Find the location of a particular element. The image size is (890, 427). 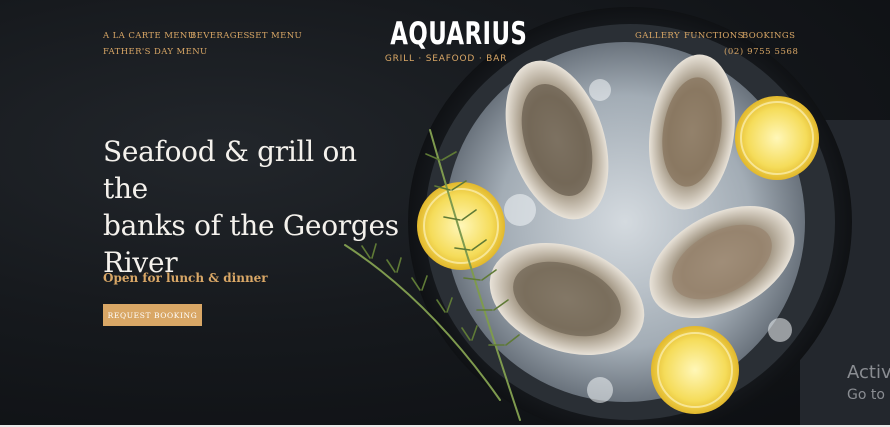

nav-set-menu: SET MENU is located at coordinates (275, 36).